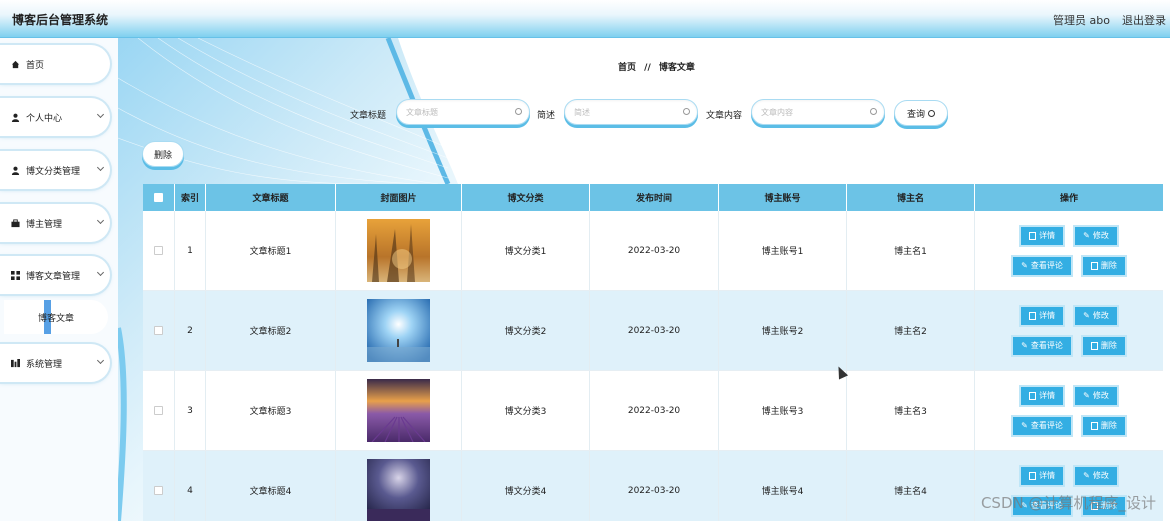 The height and width of the screenshot is (521, 1170). I want to click on sidebar-item-label: 博客文章管理, so click(53, 276).